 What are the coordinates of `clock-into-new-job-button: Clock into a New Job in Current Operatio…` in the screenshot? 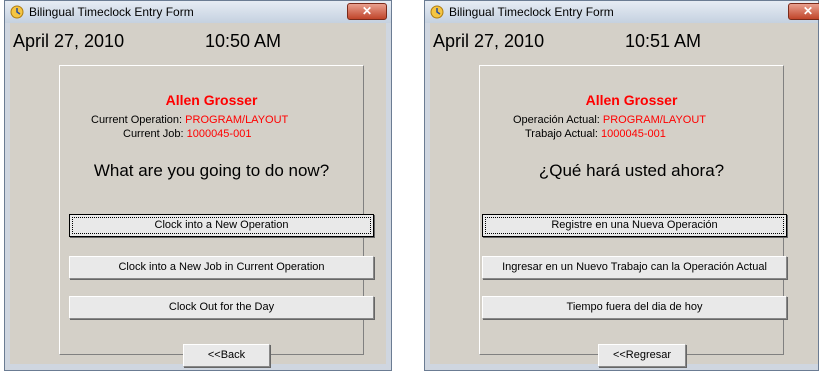 It's located at (221, 267).